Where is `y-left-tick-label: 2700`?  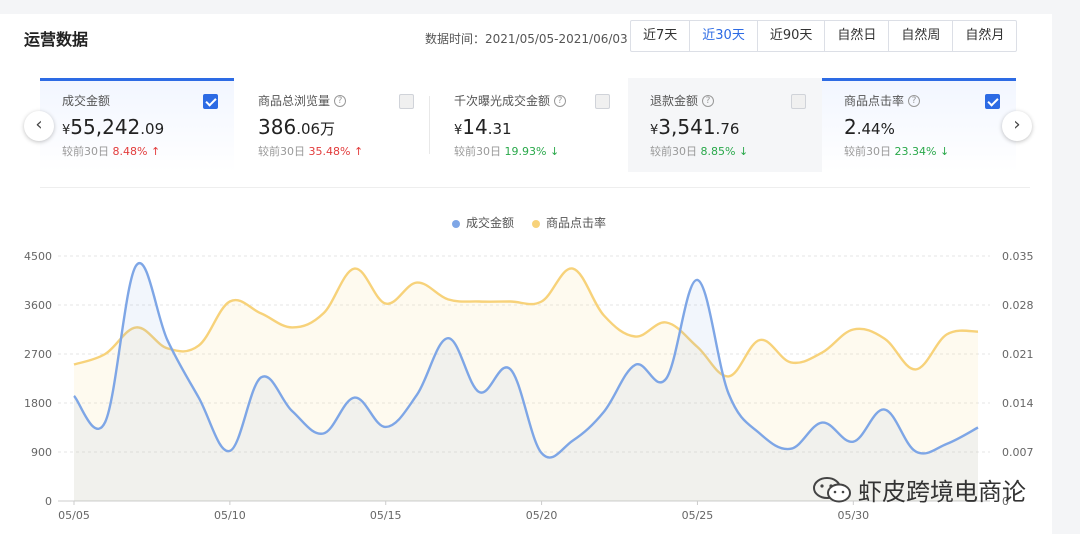
y-left-tick-label: 2700 is located at coordinates (38, 354).